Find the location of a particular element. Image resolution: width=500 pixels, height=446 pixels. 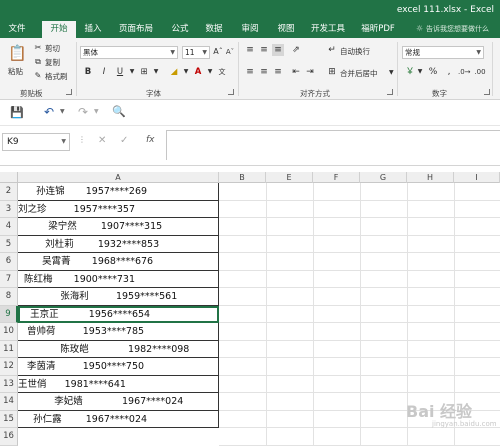

tab-developer: 开发工具 is located at coordinates (328, 29).